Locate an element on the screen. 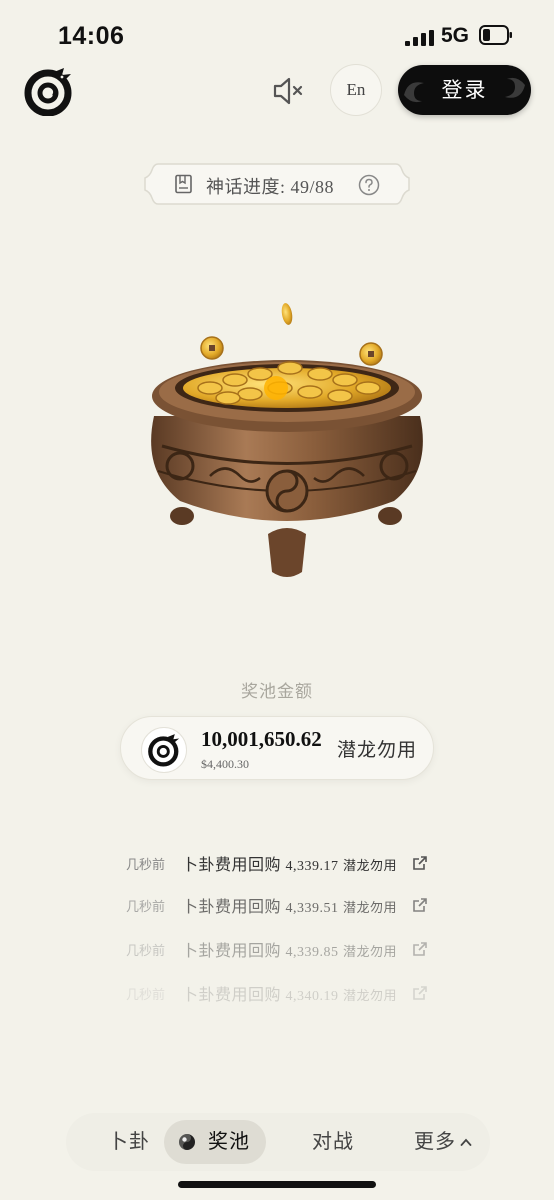 This screenshot has height=1200, width=554. login-label: 登录 is located at coordinates (464, 90).